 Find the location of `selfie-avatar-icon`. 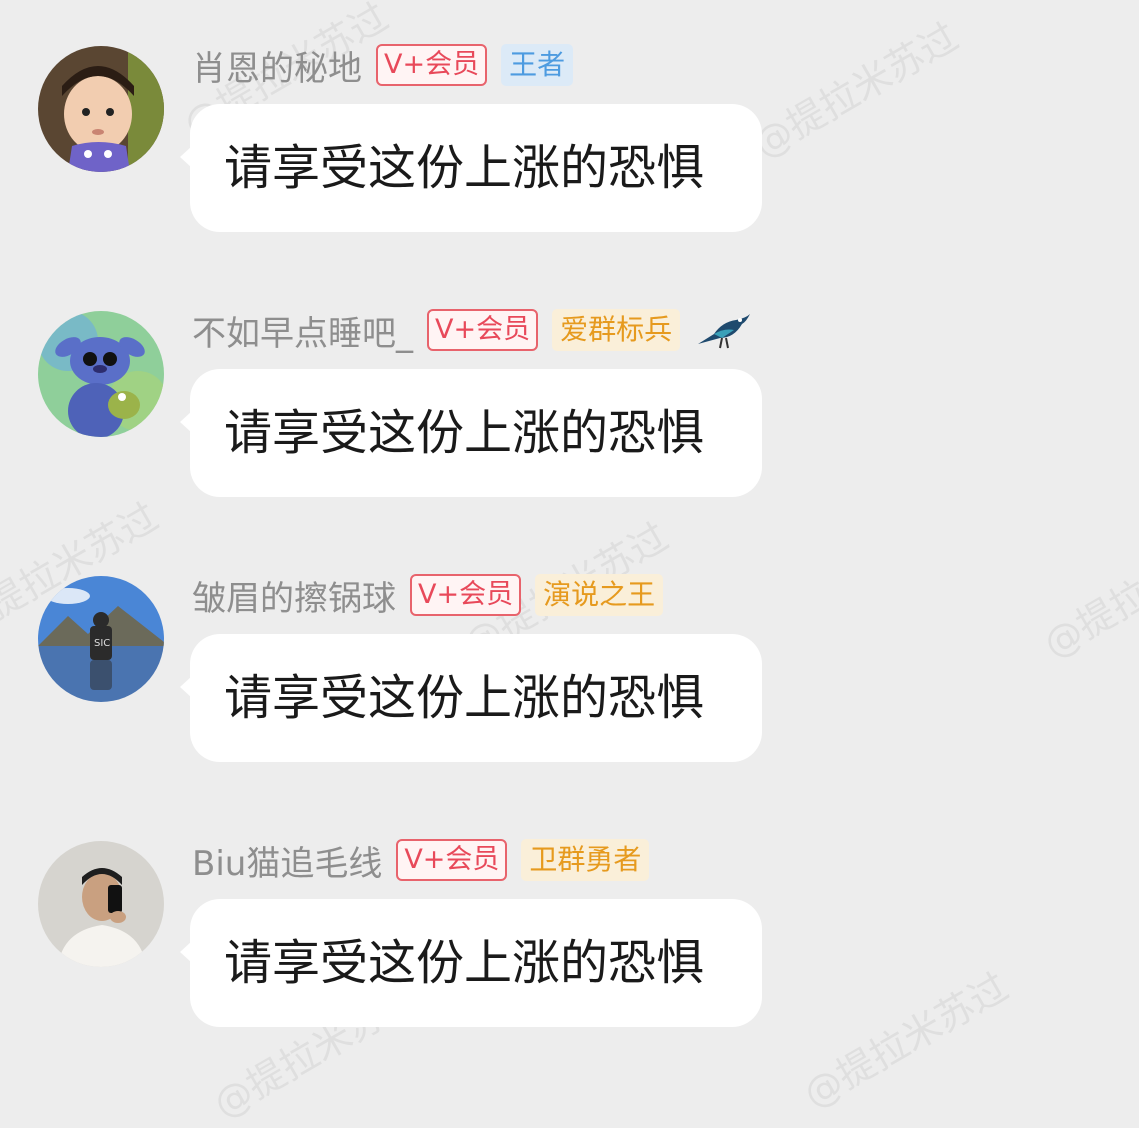

selfie-avatar-icon is located at coordinates (101, 904).